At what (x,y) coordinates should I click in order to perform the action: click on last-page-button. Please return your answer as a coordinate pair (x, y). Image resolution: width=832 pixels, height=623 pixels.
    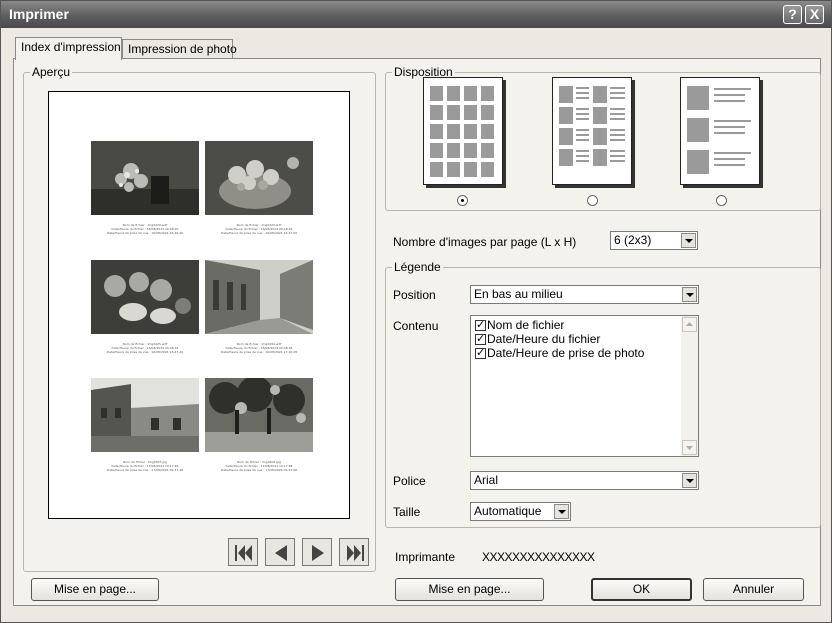
    Looking at the image, I should click on (354, 552).